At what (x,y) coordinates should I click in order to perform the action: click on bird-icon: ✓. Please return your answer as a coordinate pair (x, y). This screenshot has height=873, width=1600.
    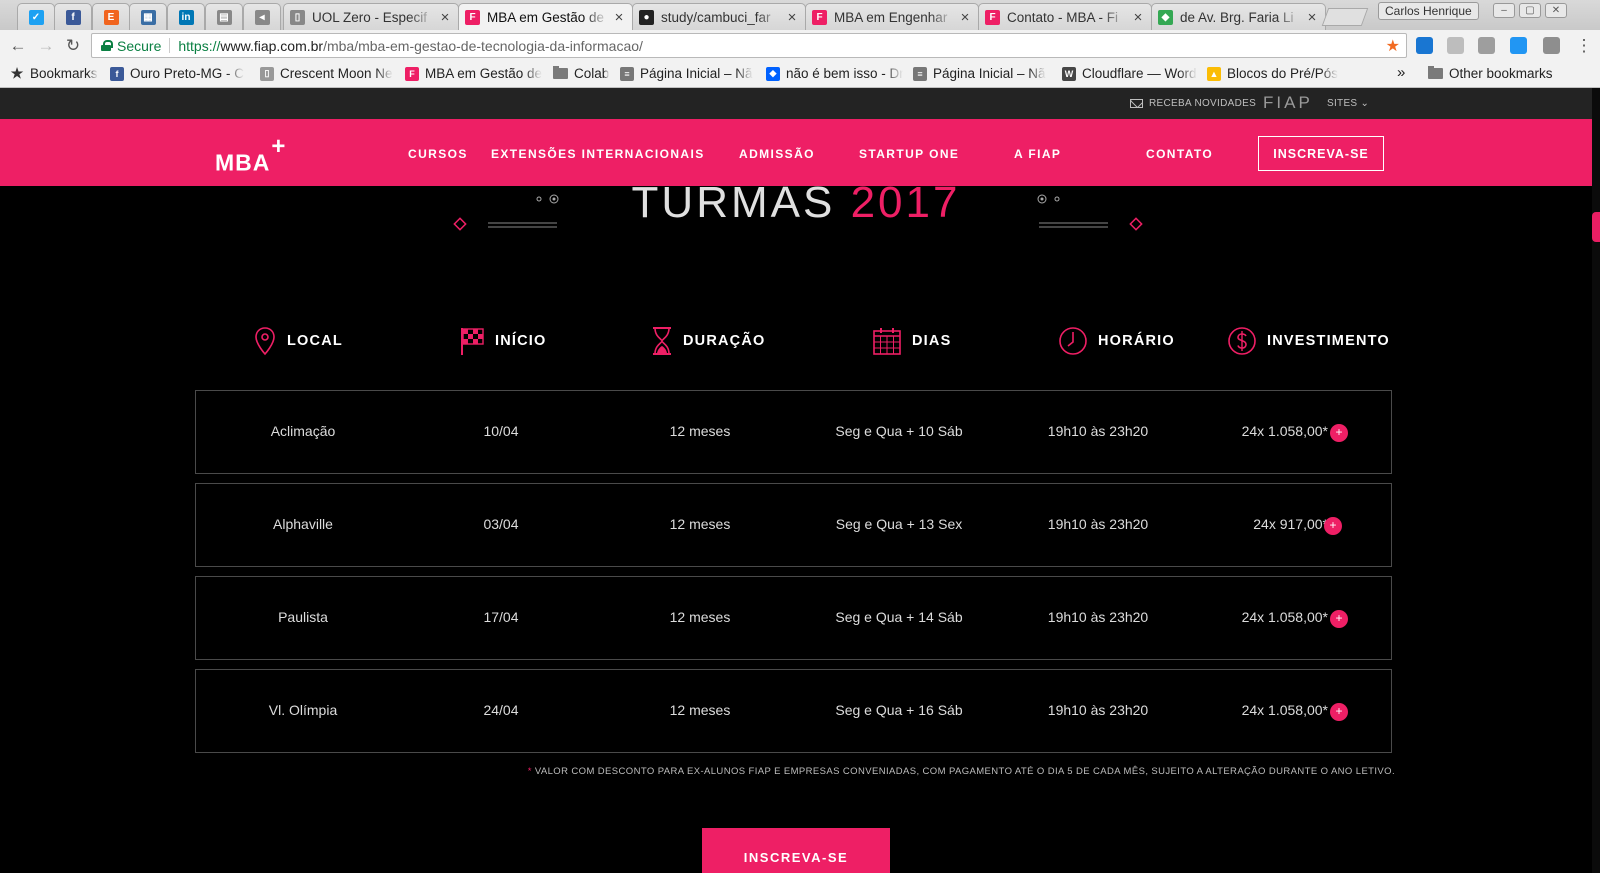
    Looking at the image, I should click on (36, 17).